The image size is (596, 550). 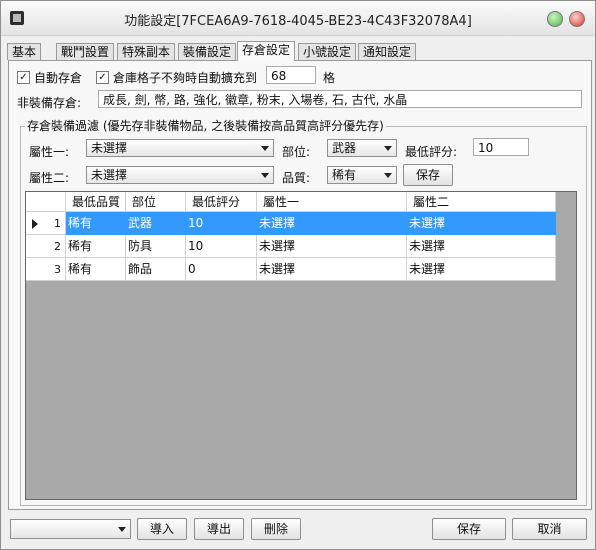 I want to click on cell-slot: 飾品, so click(x=156, y=269).